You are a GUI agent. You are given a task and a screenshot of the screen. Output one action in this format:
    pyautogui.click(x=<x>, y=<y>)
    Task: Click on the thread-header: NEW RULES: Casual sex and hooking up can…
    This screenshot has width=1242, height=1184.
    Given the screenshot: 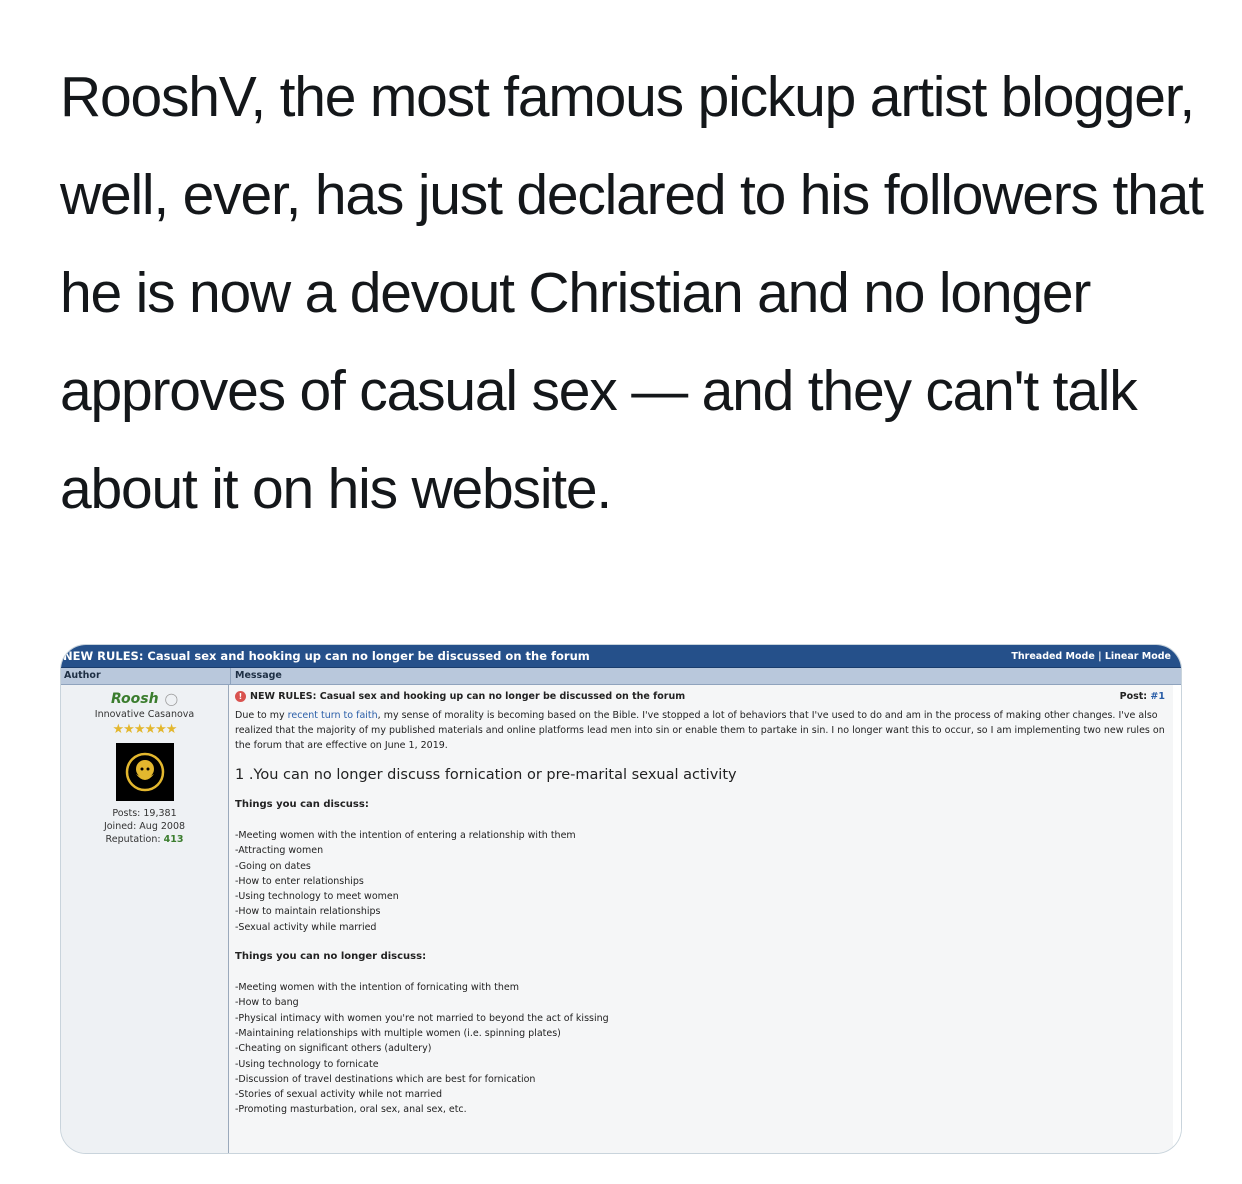 What is the action you would take?
    pyautogui.click(x=621, y=656)
    